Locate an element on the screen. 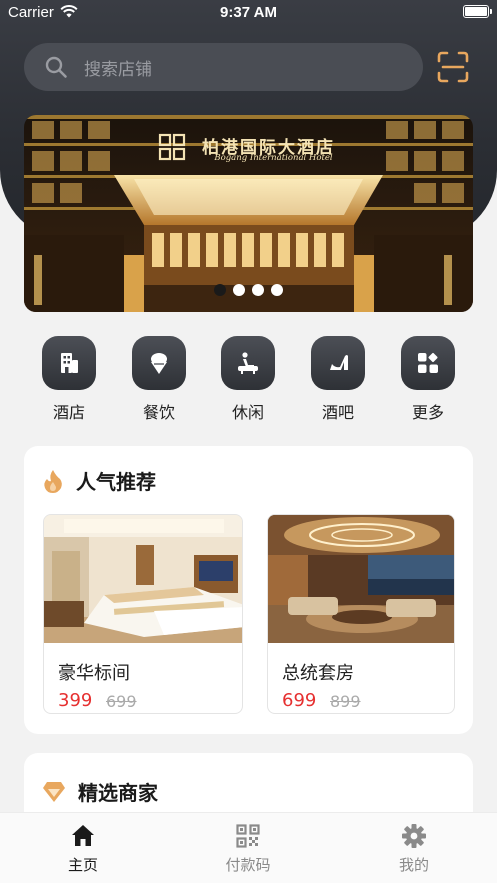 The image size is (497, 883). qr-code-icon is located at coordinates (248, 836).